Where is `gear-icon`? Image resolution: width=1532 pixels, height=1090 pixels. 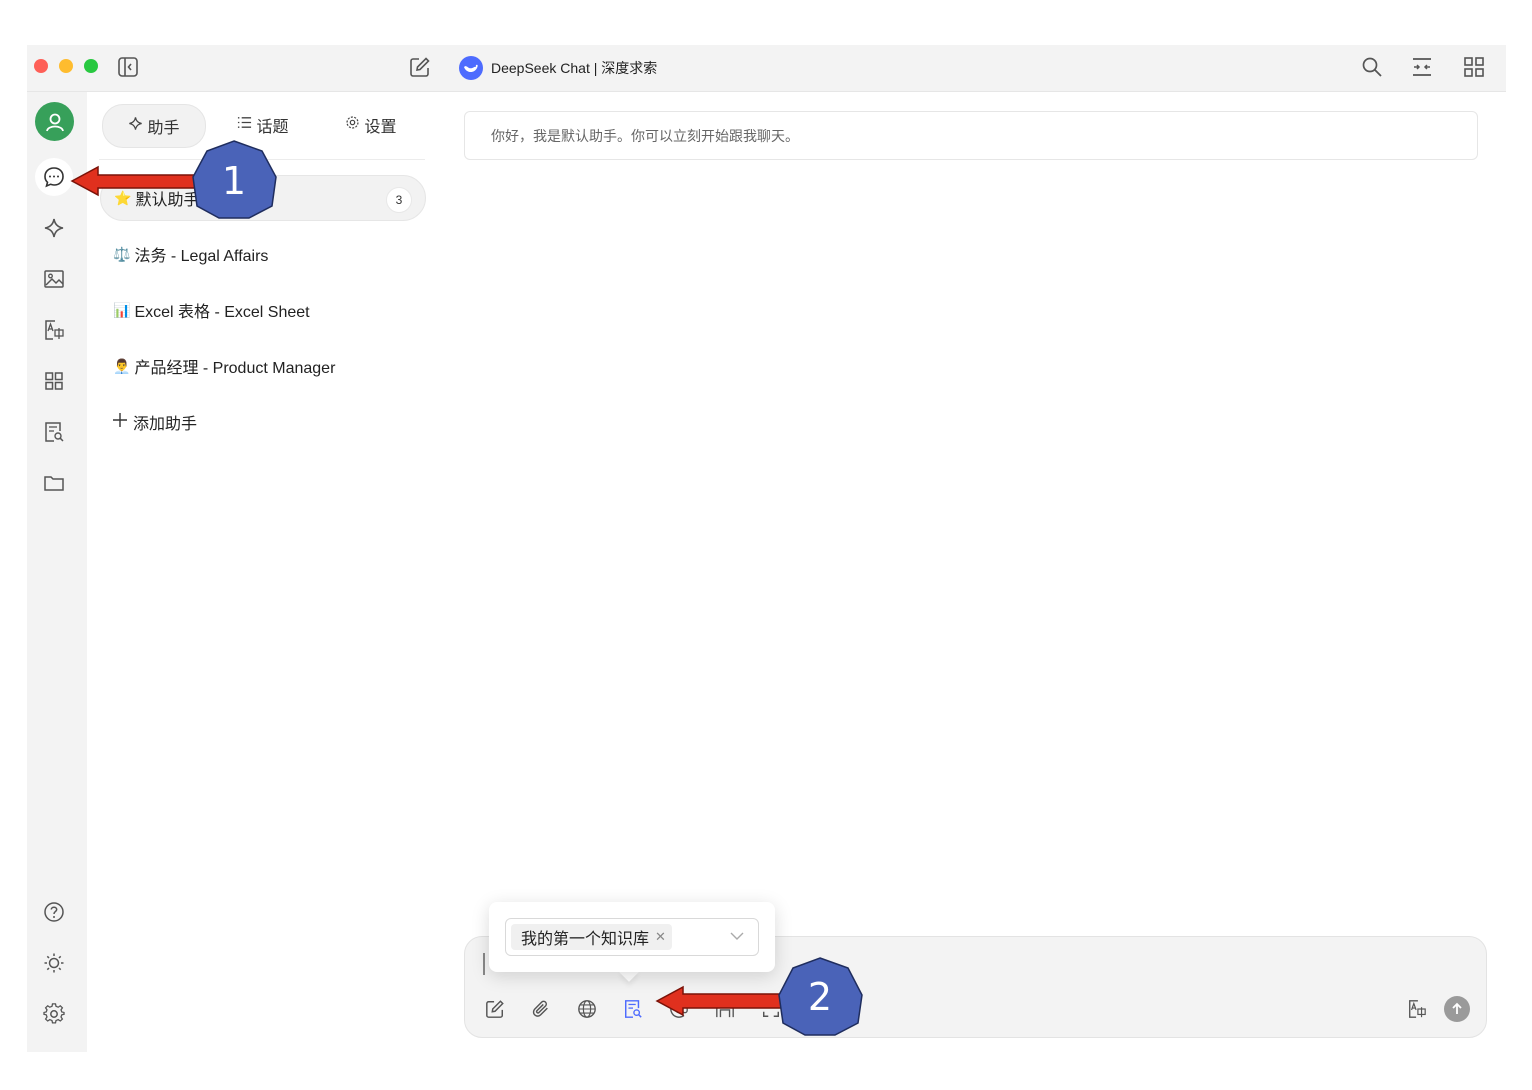 gear-icon is located at coordinates (352, 125).